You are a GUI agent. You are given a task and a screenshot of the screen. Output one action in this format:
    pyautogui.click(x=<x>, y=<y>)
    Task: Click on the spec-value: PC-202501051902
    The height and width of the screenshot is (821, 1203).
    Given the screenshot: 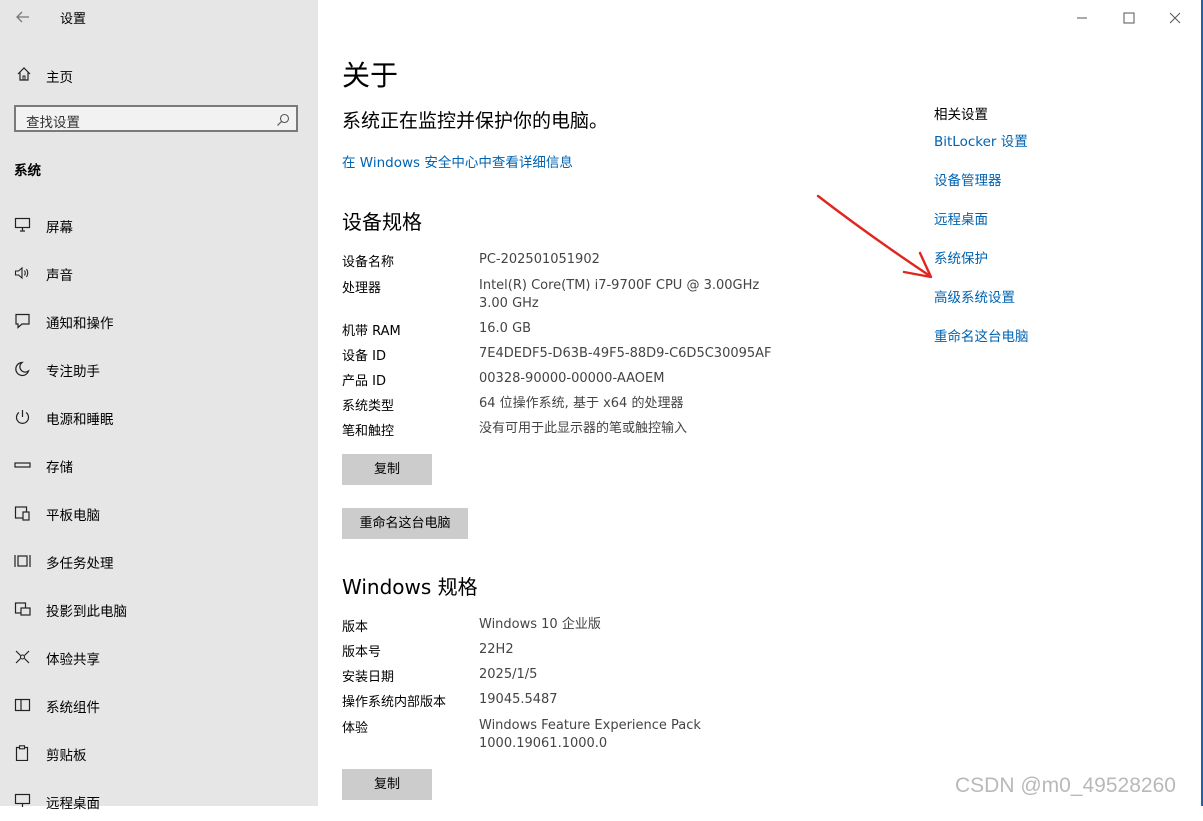 What is the action you would take?
    pyautogui.click(x=539, y=259)
    